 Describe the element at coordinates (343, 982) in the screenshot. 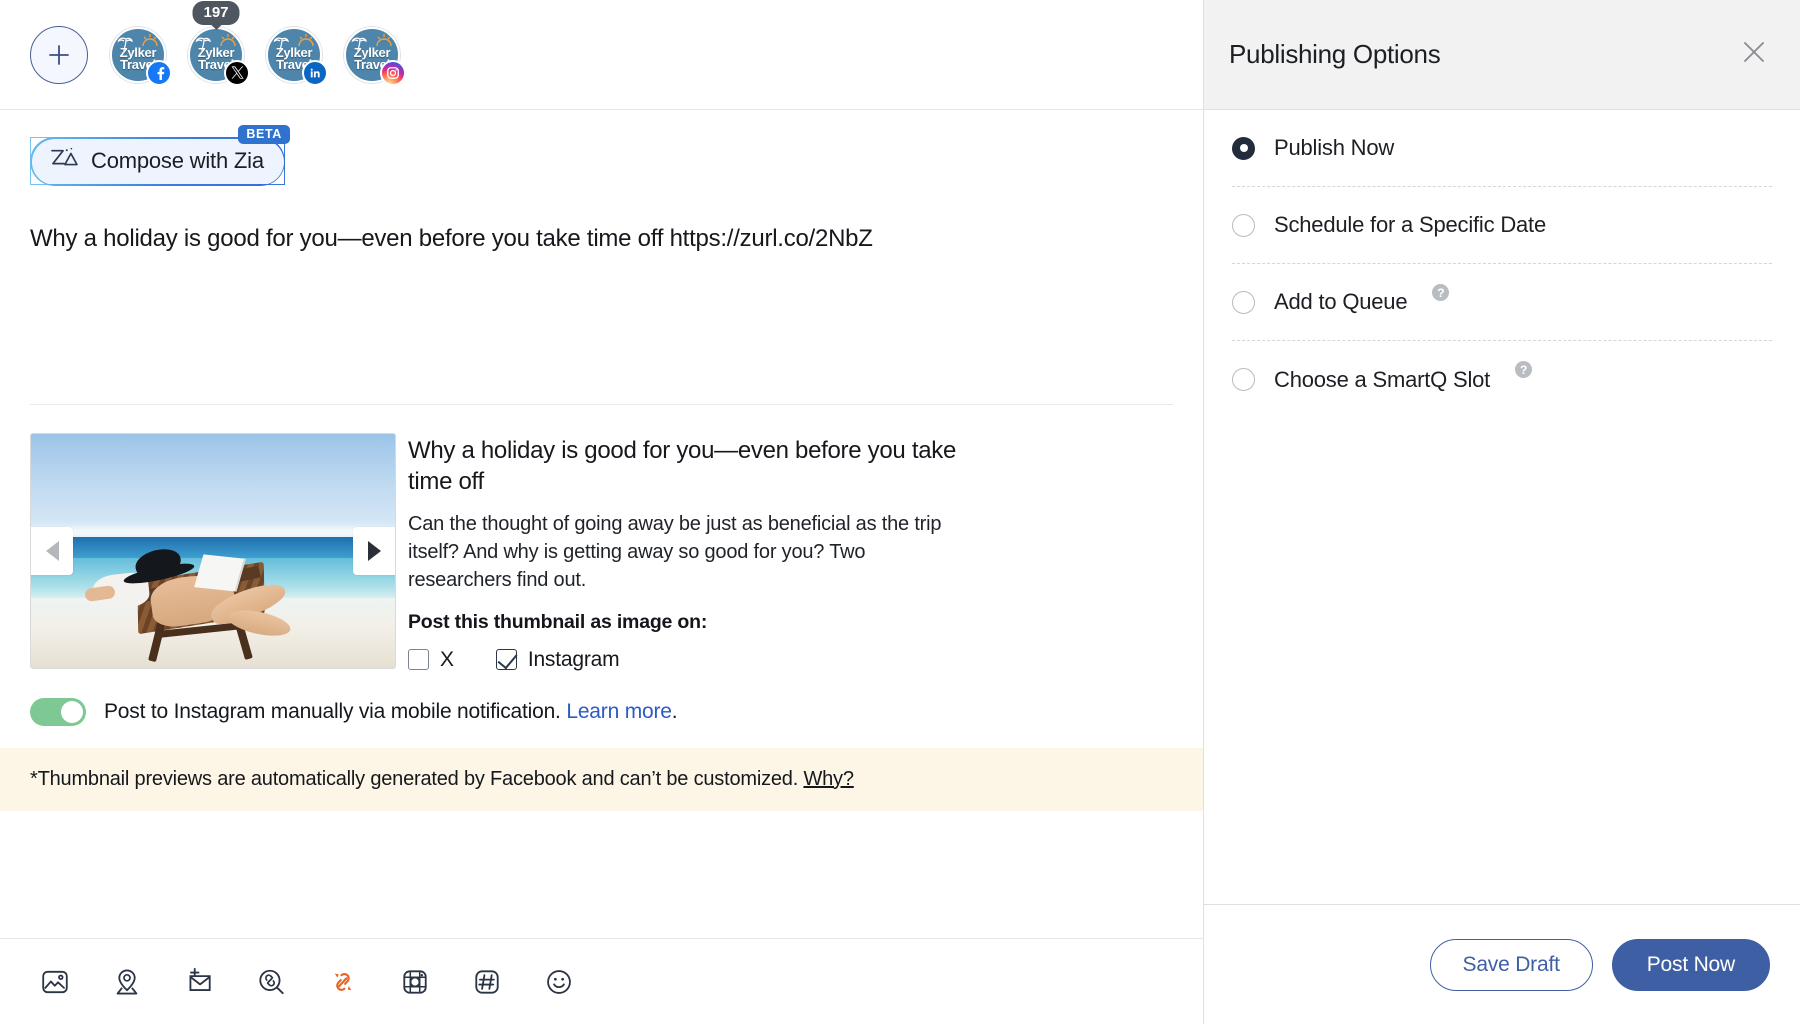

I see `shorten-link-icon` at that location.